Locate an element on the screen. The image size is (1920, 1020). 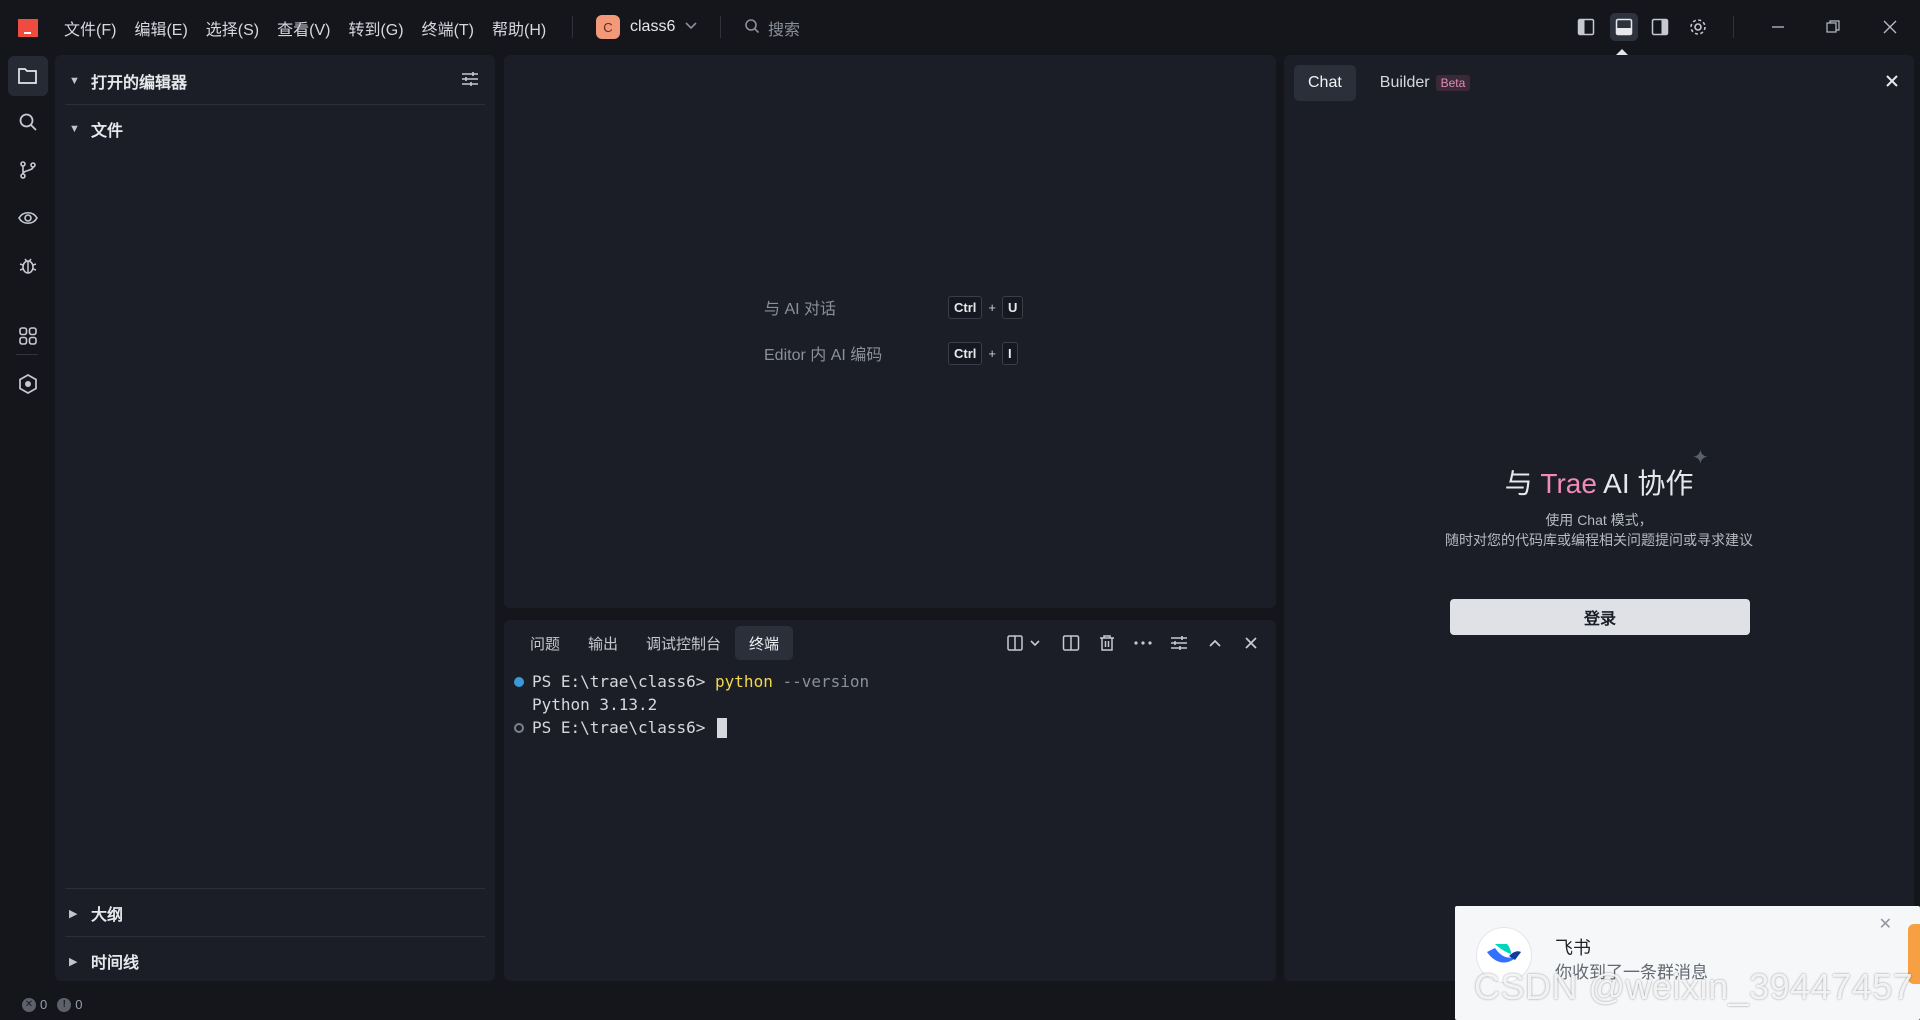
search-box: 搜索 is located at coordinates (772, 28).